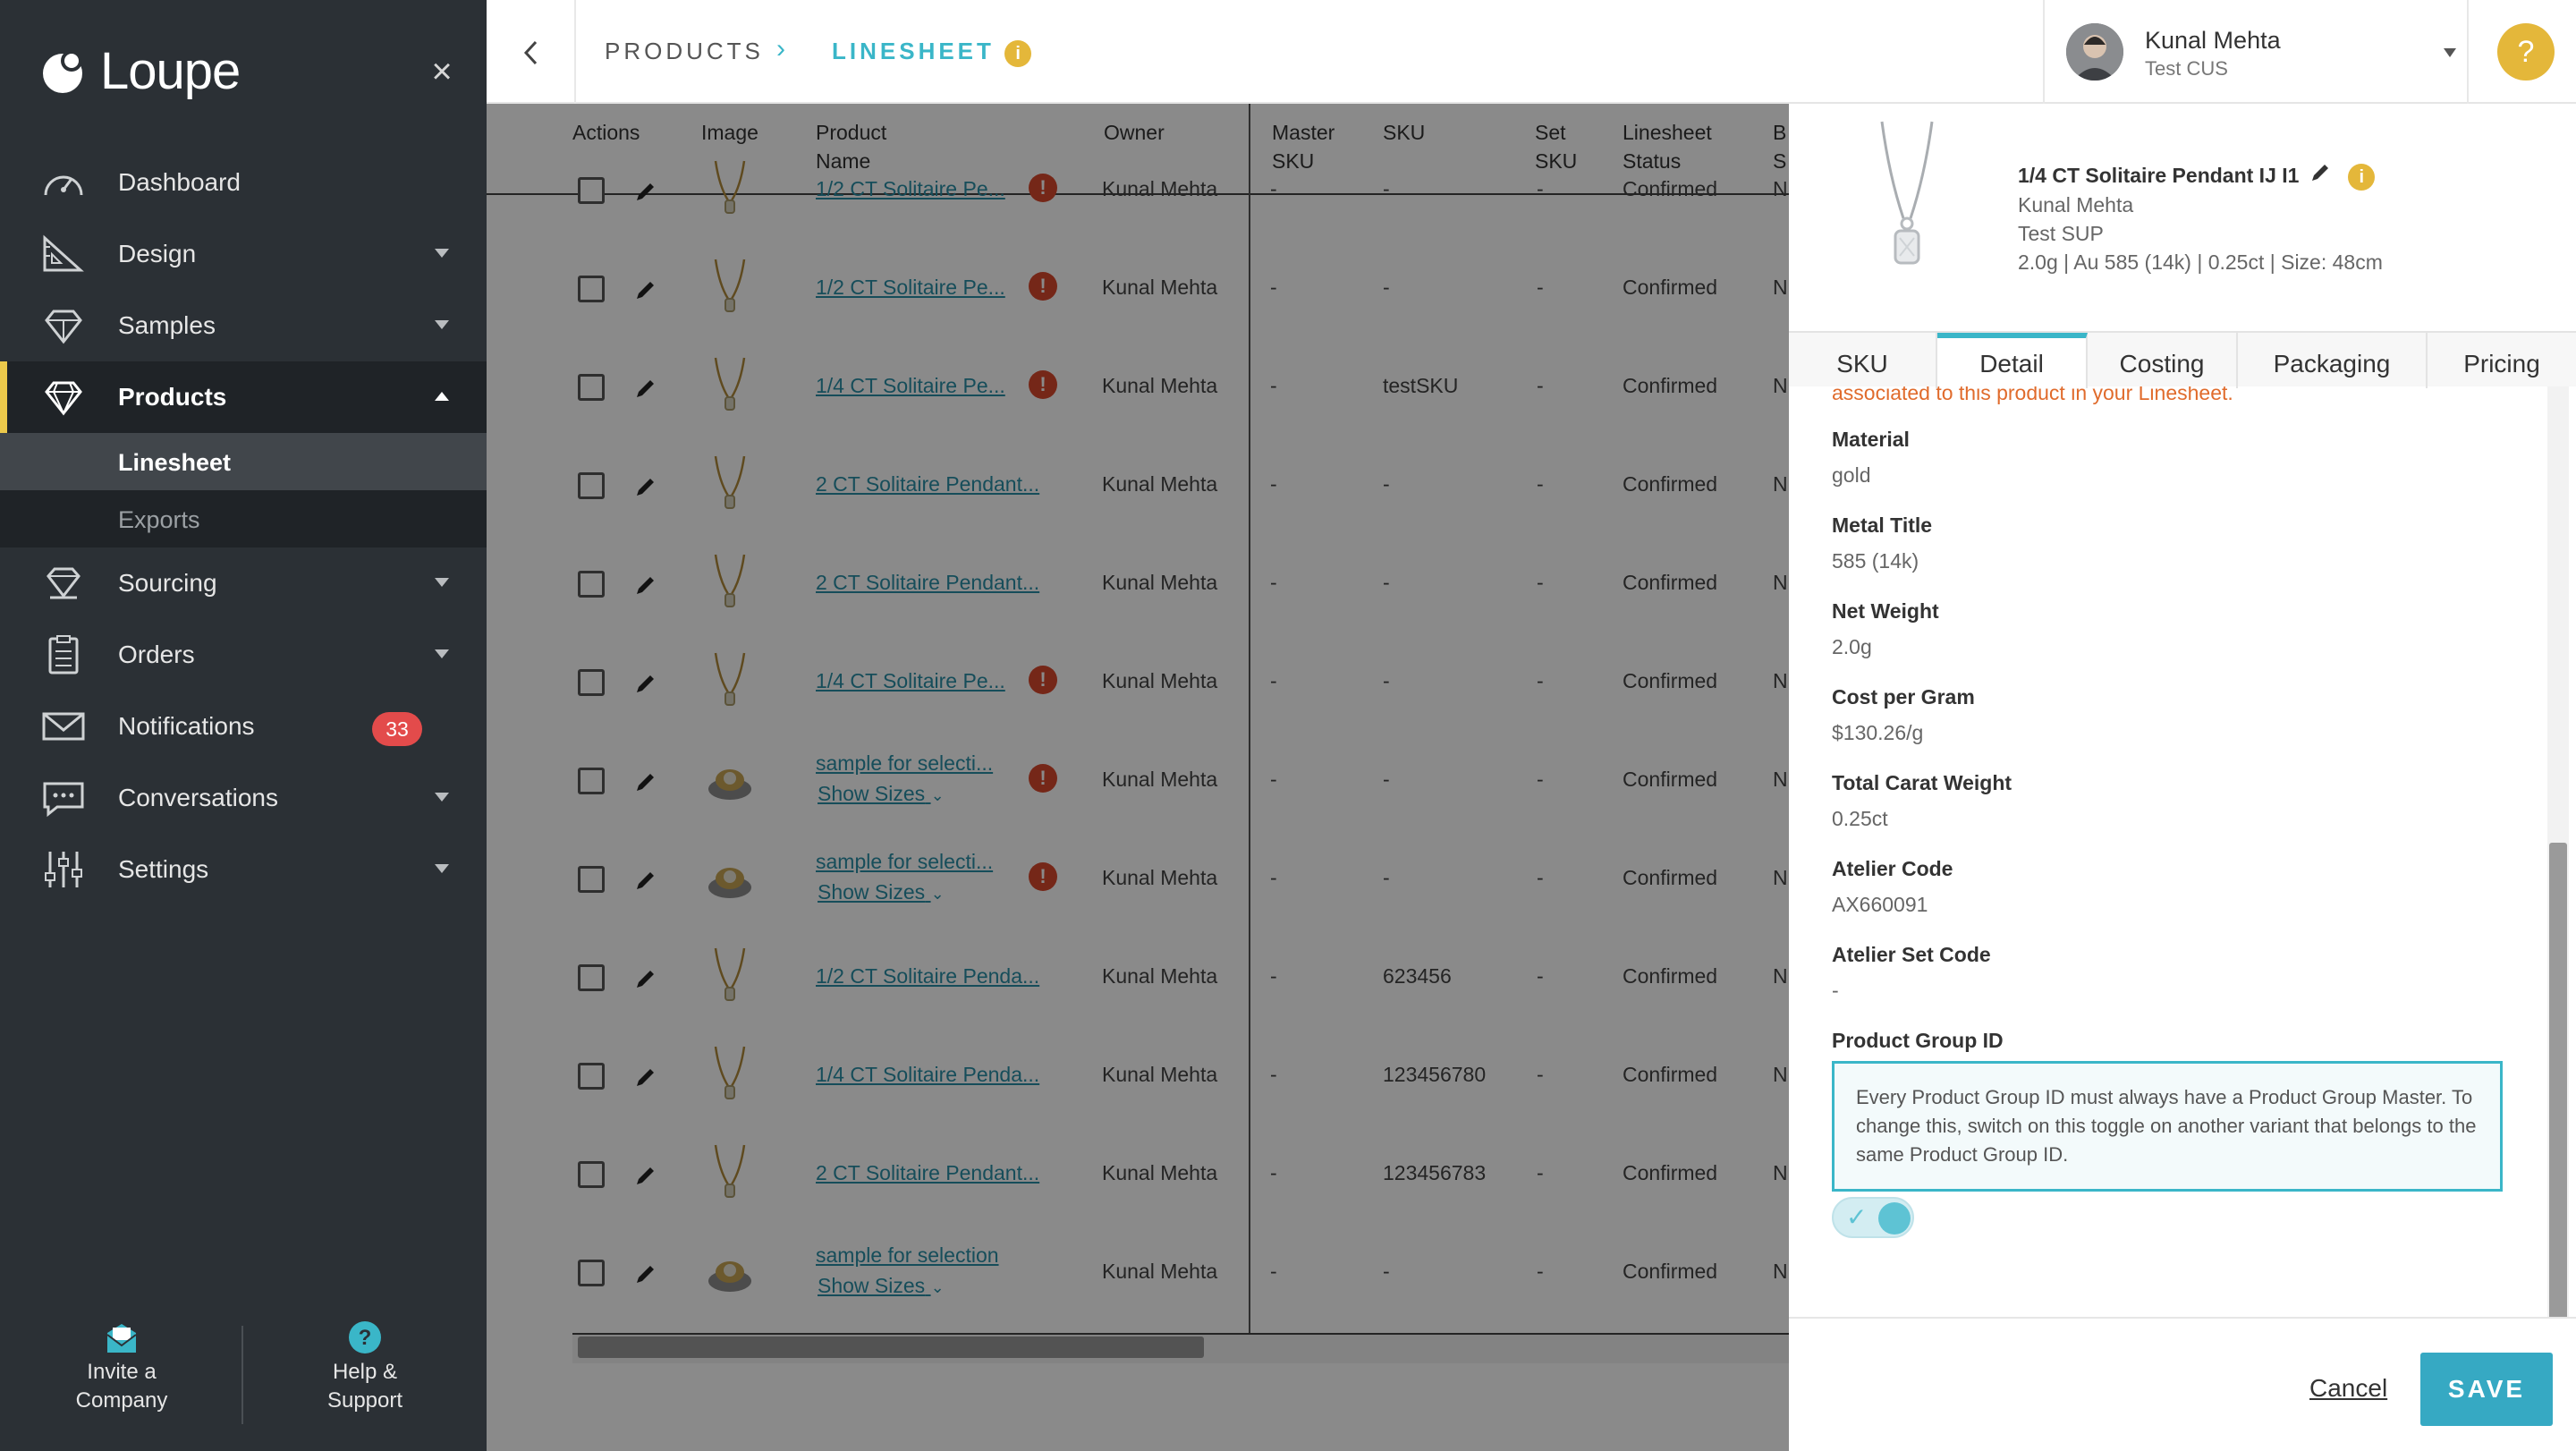 This screenshot has height=1451, width=2576. I want to click on caret-down-icon, so click(2450, 52).